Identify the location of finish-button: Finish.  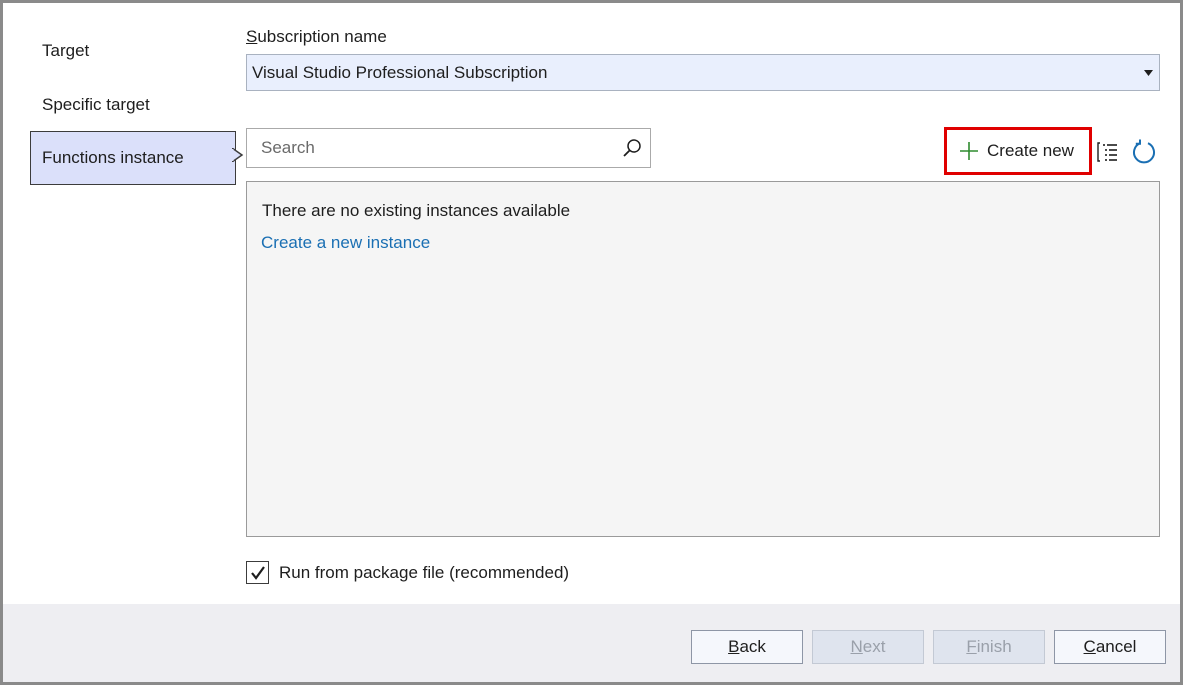
(989, 647).